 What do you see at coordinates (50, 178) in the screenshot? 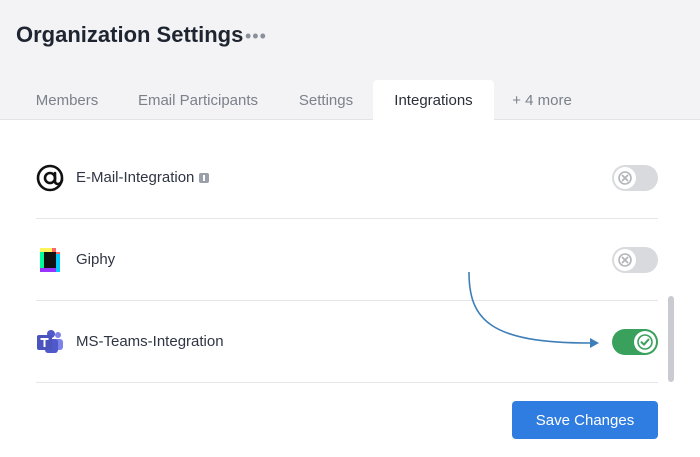
I see `at-sign-icon` at bounding box center [50, 178].